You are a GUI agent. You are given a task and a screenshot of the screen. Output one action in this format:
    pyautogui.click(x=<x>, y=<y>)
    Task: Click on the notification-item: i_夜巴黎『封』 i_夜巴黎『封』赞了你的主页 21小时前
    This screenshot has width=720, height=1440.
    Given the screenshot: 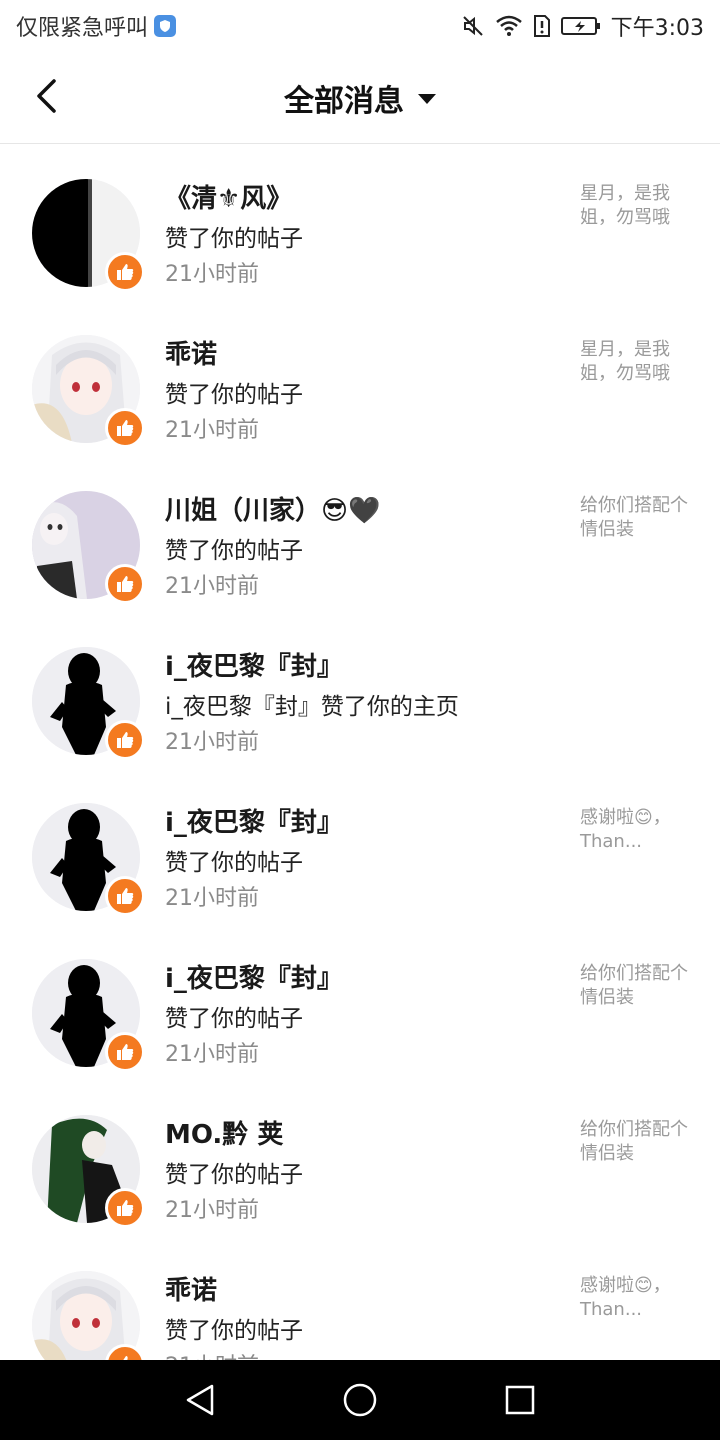 What is the action you would take?
    pyautogui.click(x=360, y=690)
    